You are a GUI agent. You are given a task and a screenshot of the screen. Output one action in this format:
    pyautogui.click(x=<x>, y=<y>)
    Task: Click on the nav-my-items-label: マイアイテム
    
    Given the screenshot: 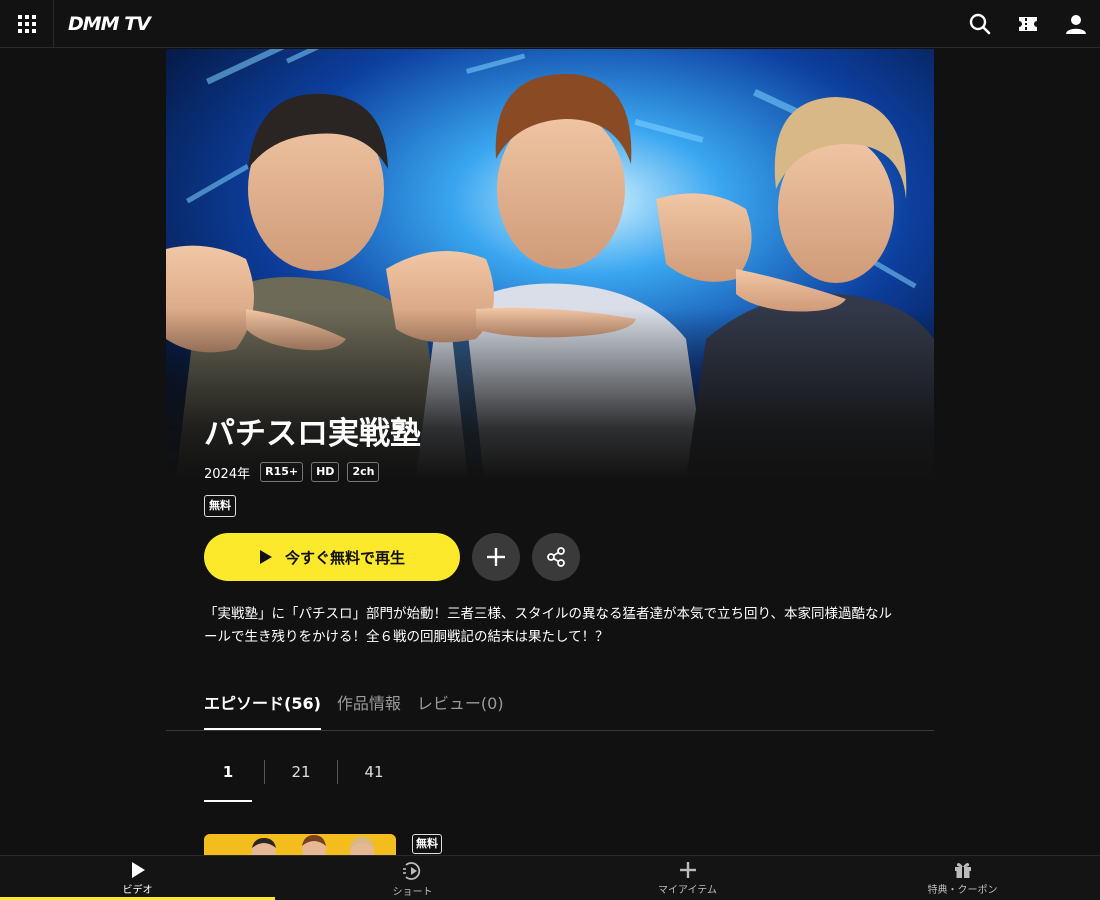 What is the action you would take?
    pyautogui.click(x=687, y=890)
    